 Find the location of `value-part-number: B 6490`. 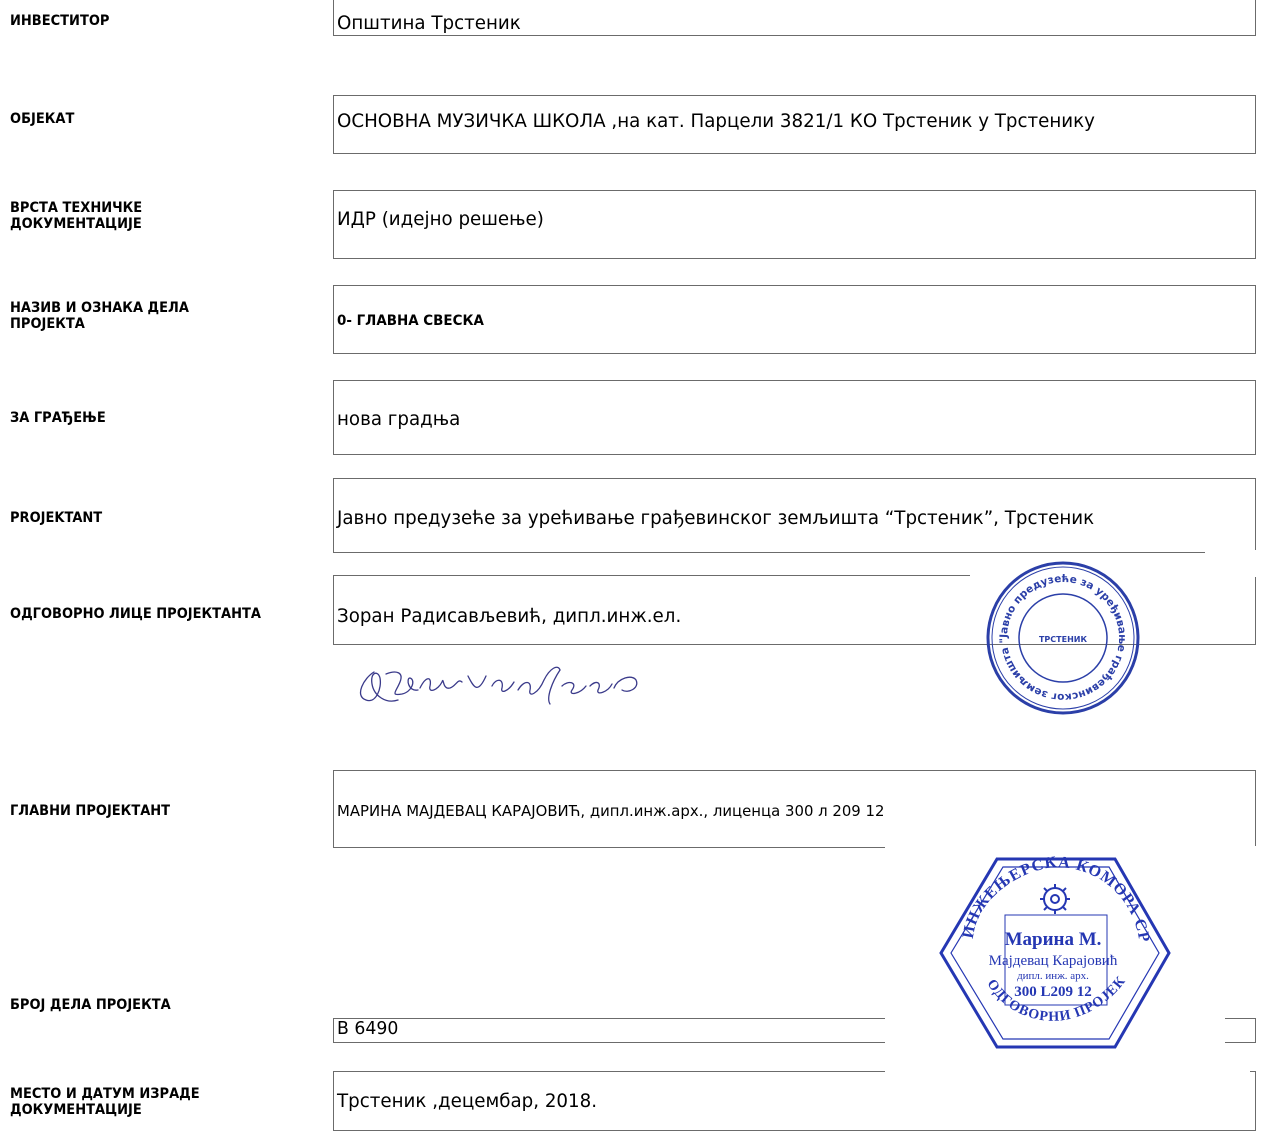

value-part-number: B 6490 is located at coordinates (368, 1028).